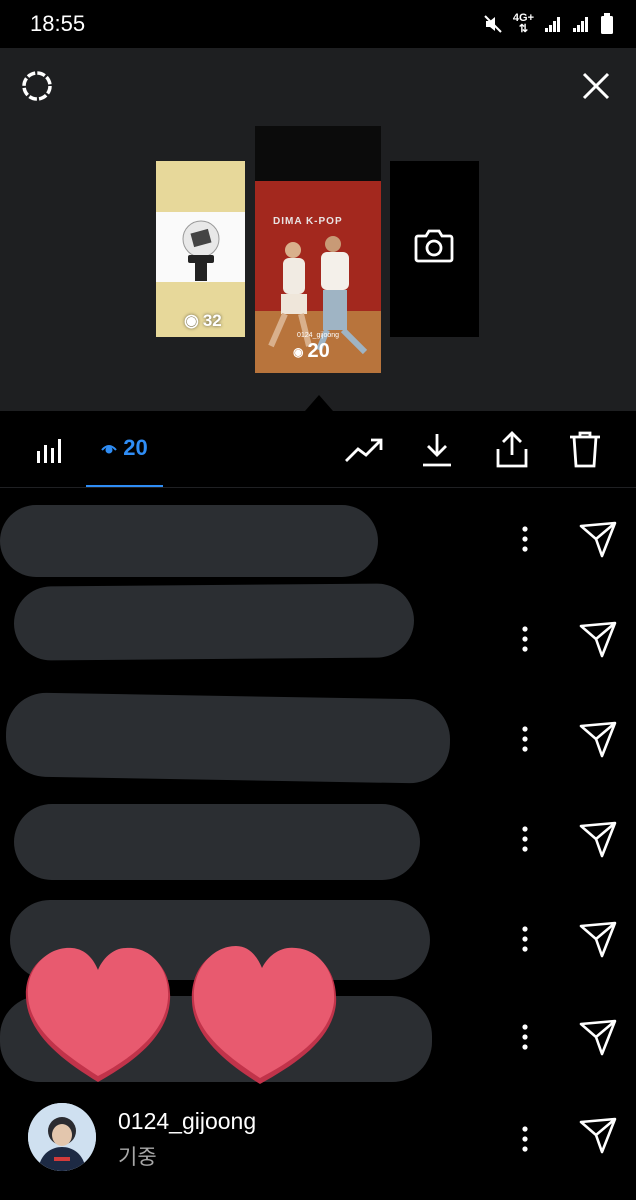  I want to click on network-icon: 4G+ ⇅, so click(523, 23).